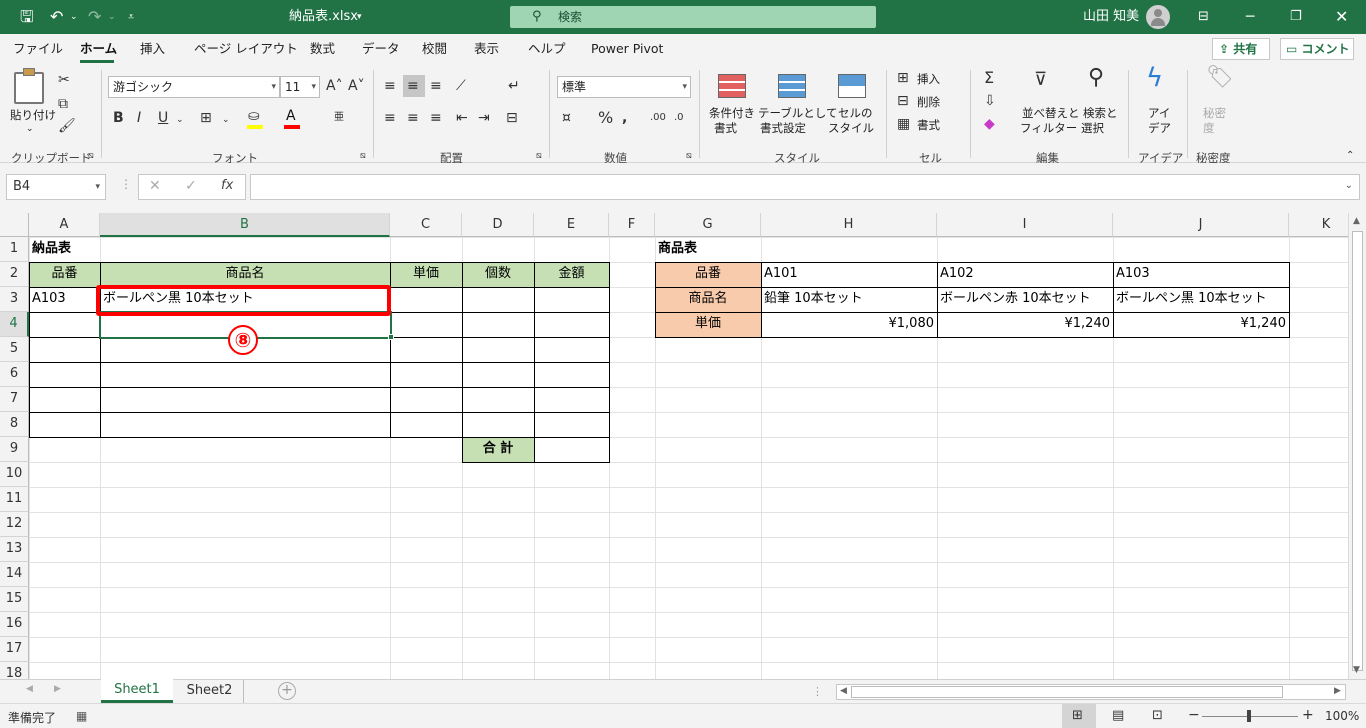 This screenshot has height=728, width=1366. What do you see at coordinates (928, 79) in the screenshot?
I see `insert-cells-label: 挿入` at bounding box center [928, 79].